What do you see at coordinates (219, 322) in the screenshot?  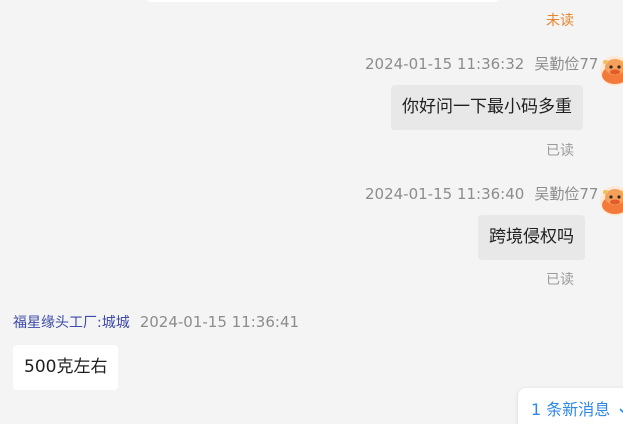 I see `message-timestamp: 2024-01-15 11:36:41` at bounding box center [219, 322].